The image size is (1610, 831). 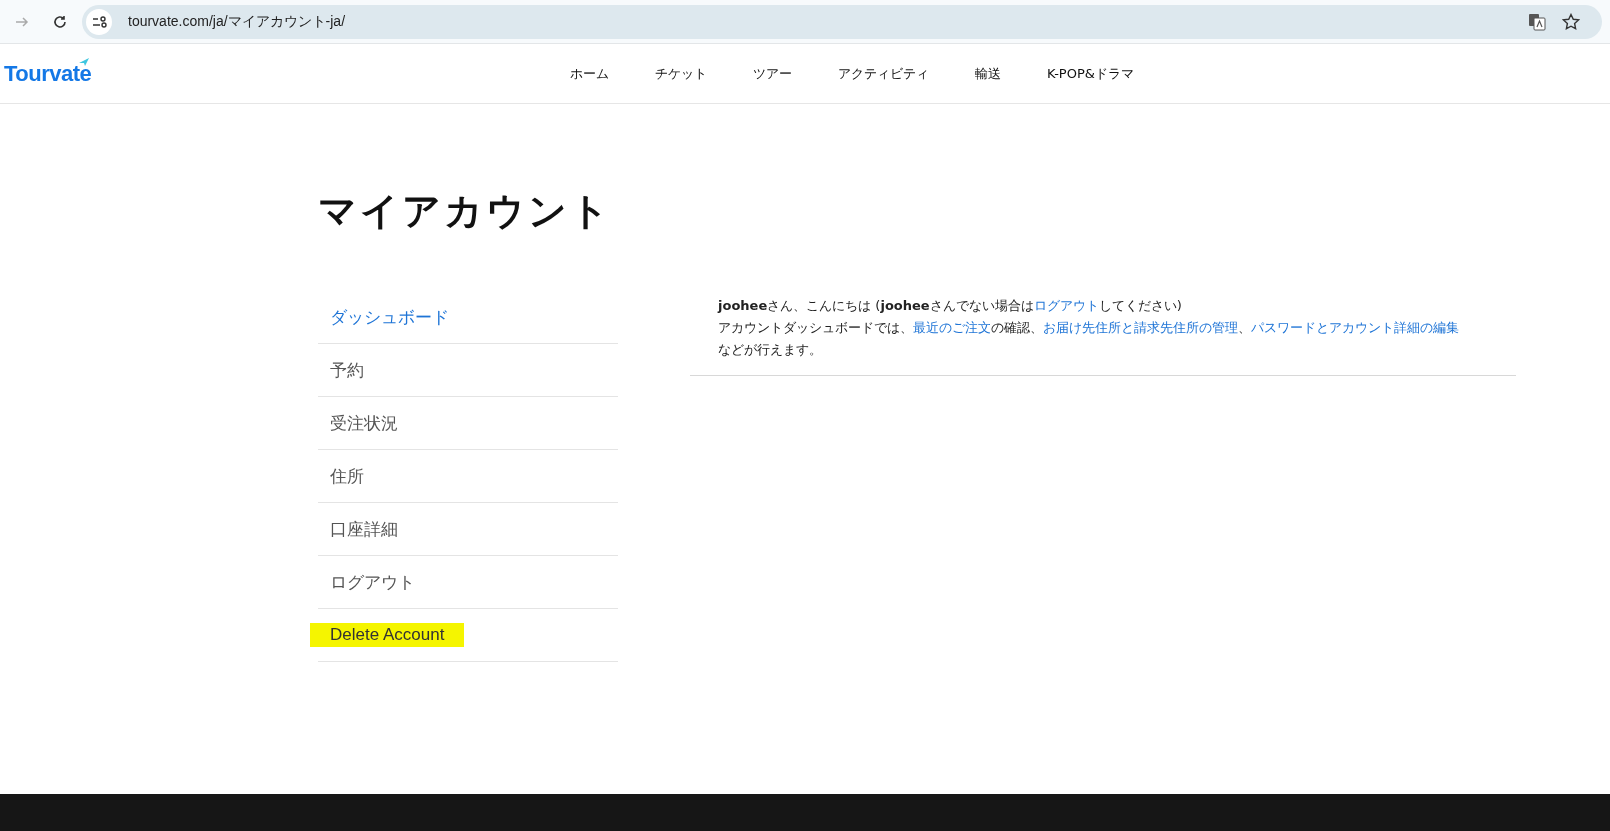 What do you see at coordinates (772, 73) in the screenshot?
I see `nav-link: ツアー` at bounding box center [772, 73].